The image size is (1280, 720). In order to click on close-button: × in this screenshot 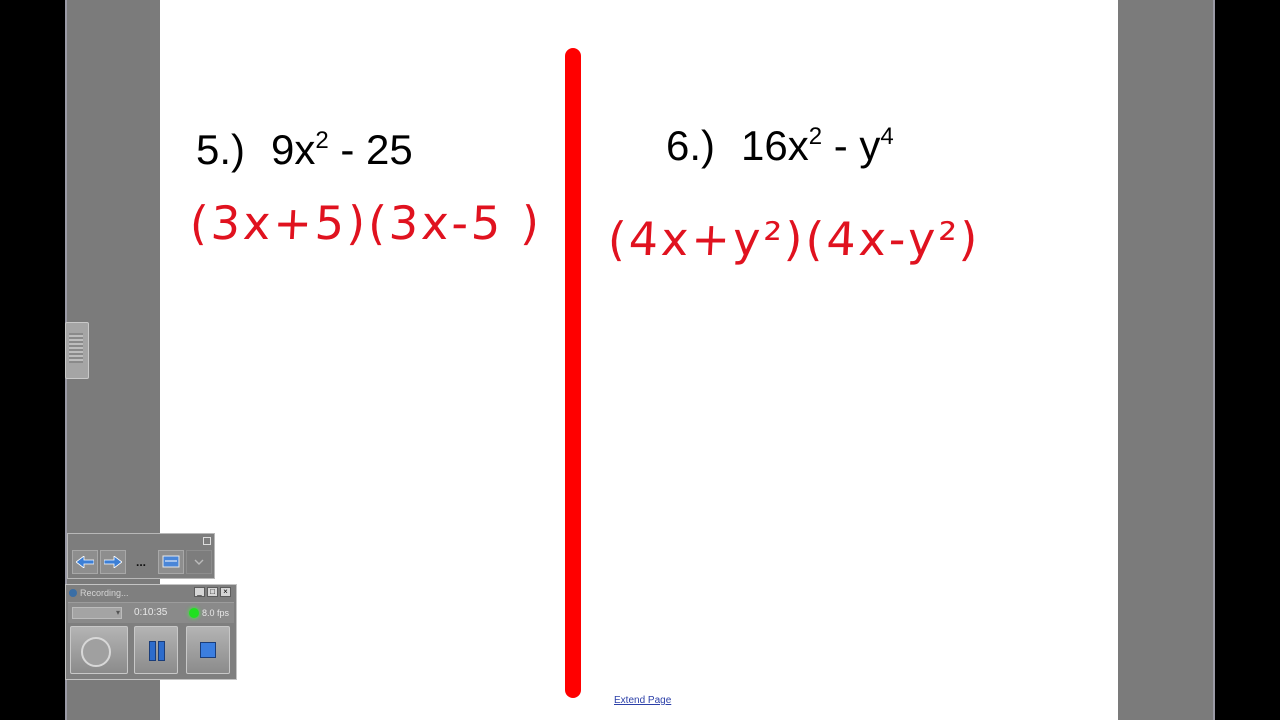, I will do `click(225, 592)`.